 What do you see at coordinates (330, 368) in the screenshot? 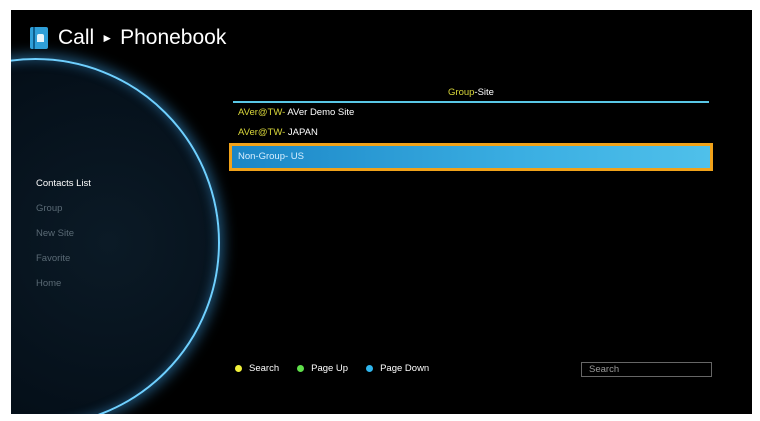
I see `hint-page-up-label: Page Up` at bounding box center [330, 368].